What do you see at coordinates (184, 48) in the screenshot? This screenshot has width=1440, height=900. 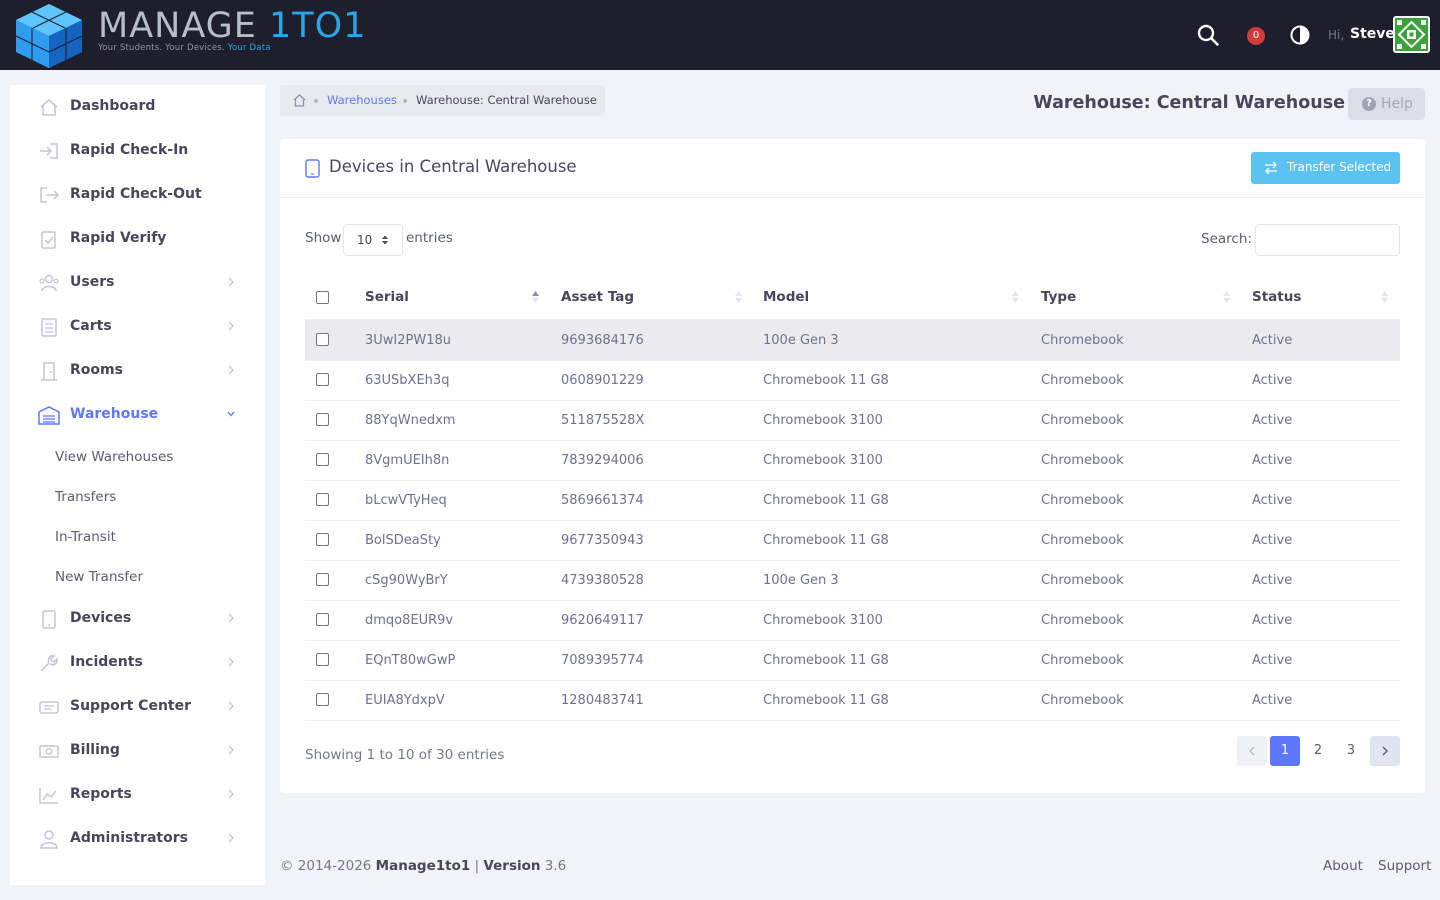 I see `logo-tagline: Your Students. Your Devices. Your Data` at bounding box center [184, 48].